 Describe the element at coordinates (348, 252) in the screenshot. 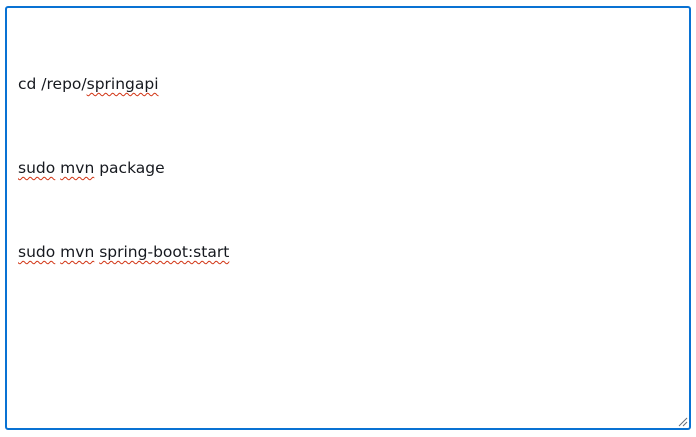

I see `text-line: sudo mvn spring-boot:start` at that location.